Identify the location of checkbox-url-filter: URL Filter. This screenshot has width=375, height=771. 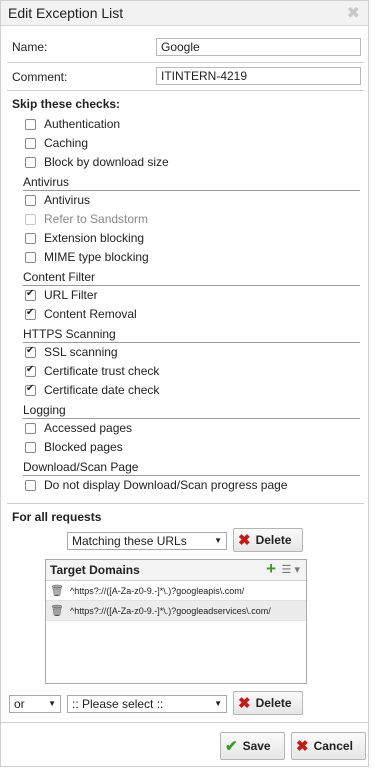
(61, 295).